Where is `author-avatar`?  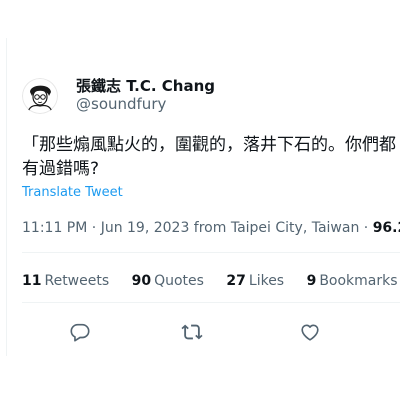 author-avatar is located at coordinates (40, 96).